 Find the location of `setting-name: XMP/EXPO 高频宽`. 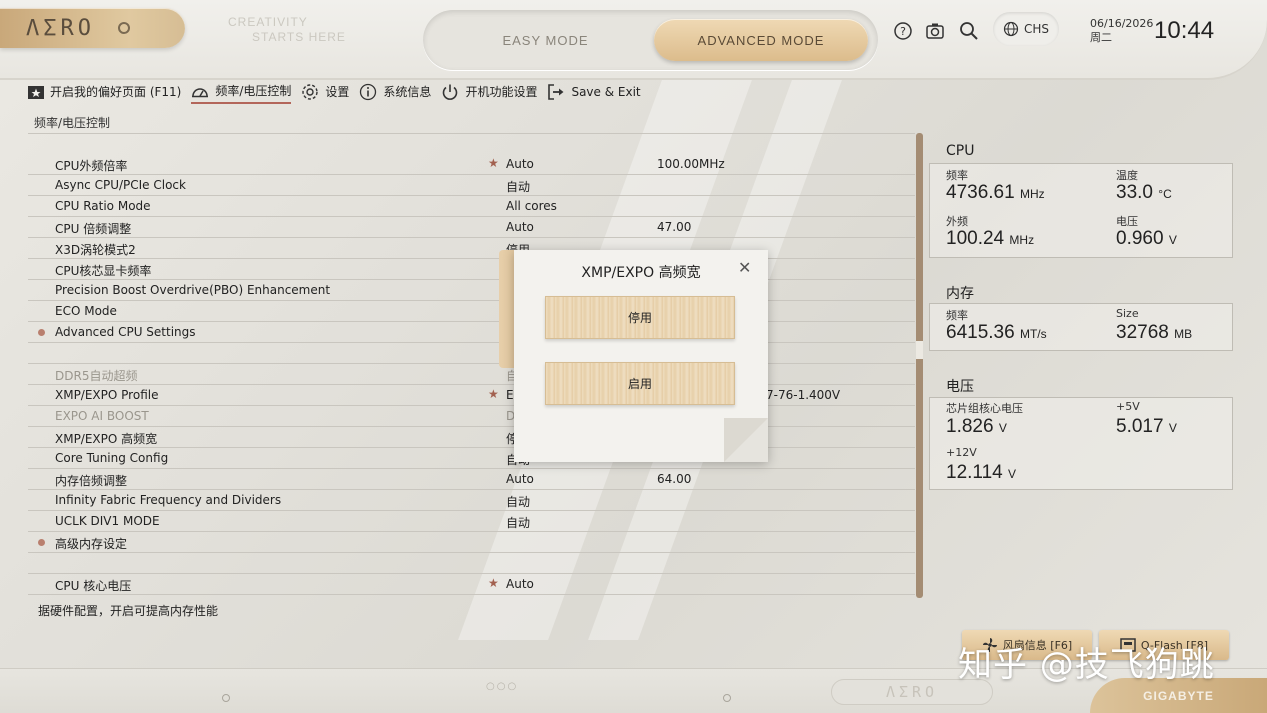

setting-name: XMP/EXPO 高频宽 is located at coordinates (106, 439).